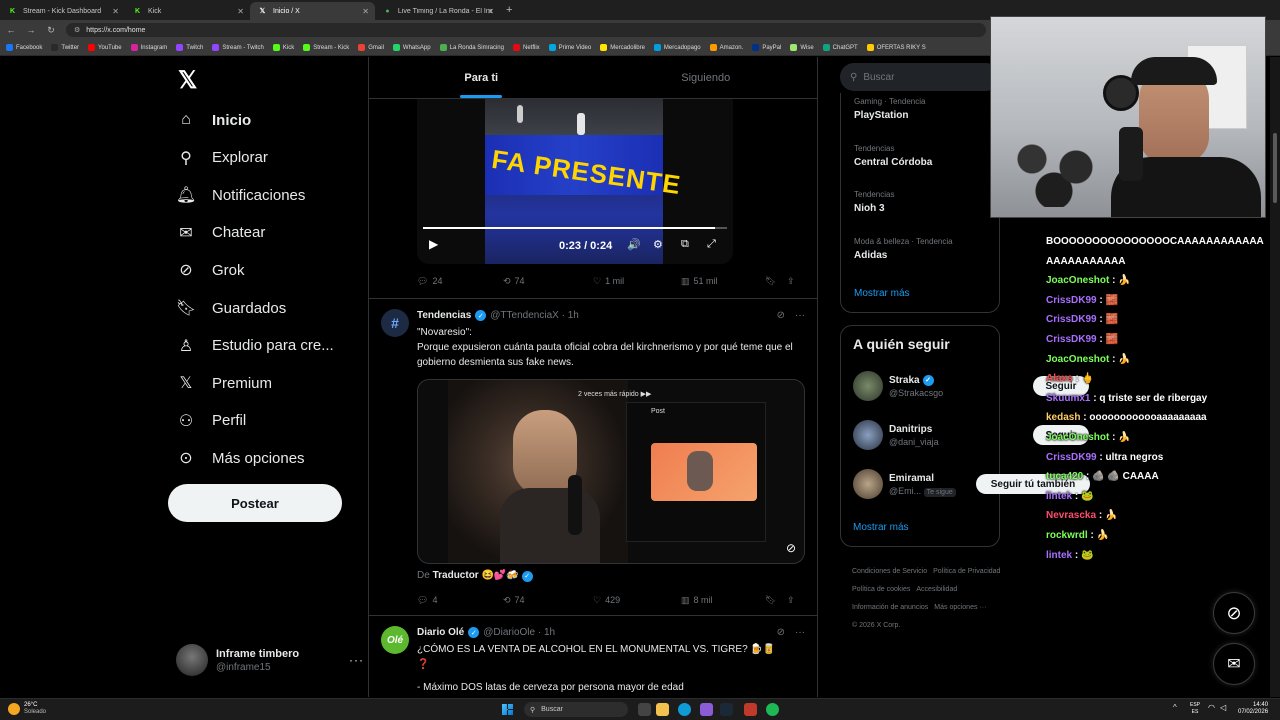 This screenshot has width=1280, height=720. What do you see at coordinates (876, 625) in the screenshot?
I see `footer-link: © 2026 X Corp.` at bounding box center [876, 625].